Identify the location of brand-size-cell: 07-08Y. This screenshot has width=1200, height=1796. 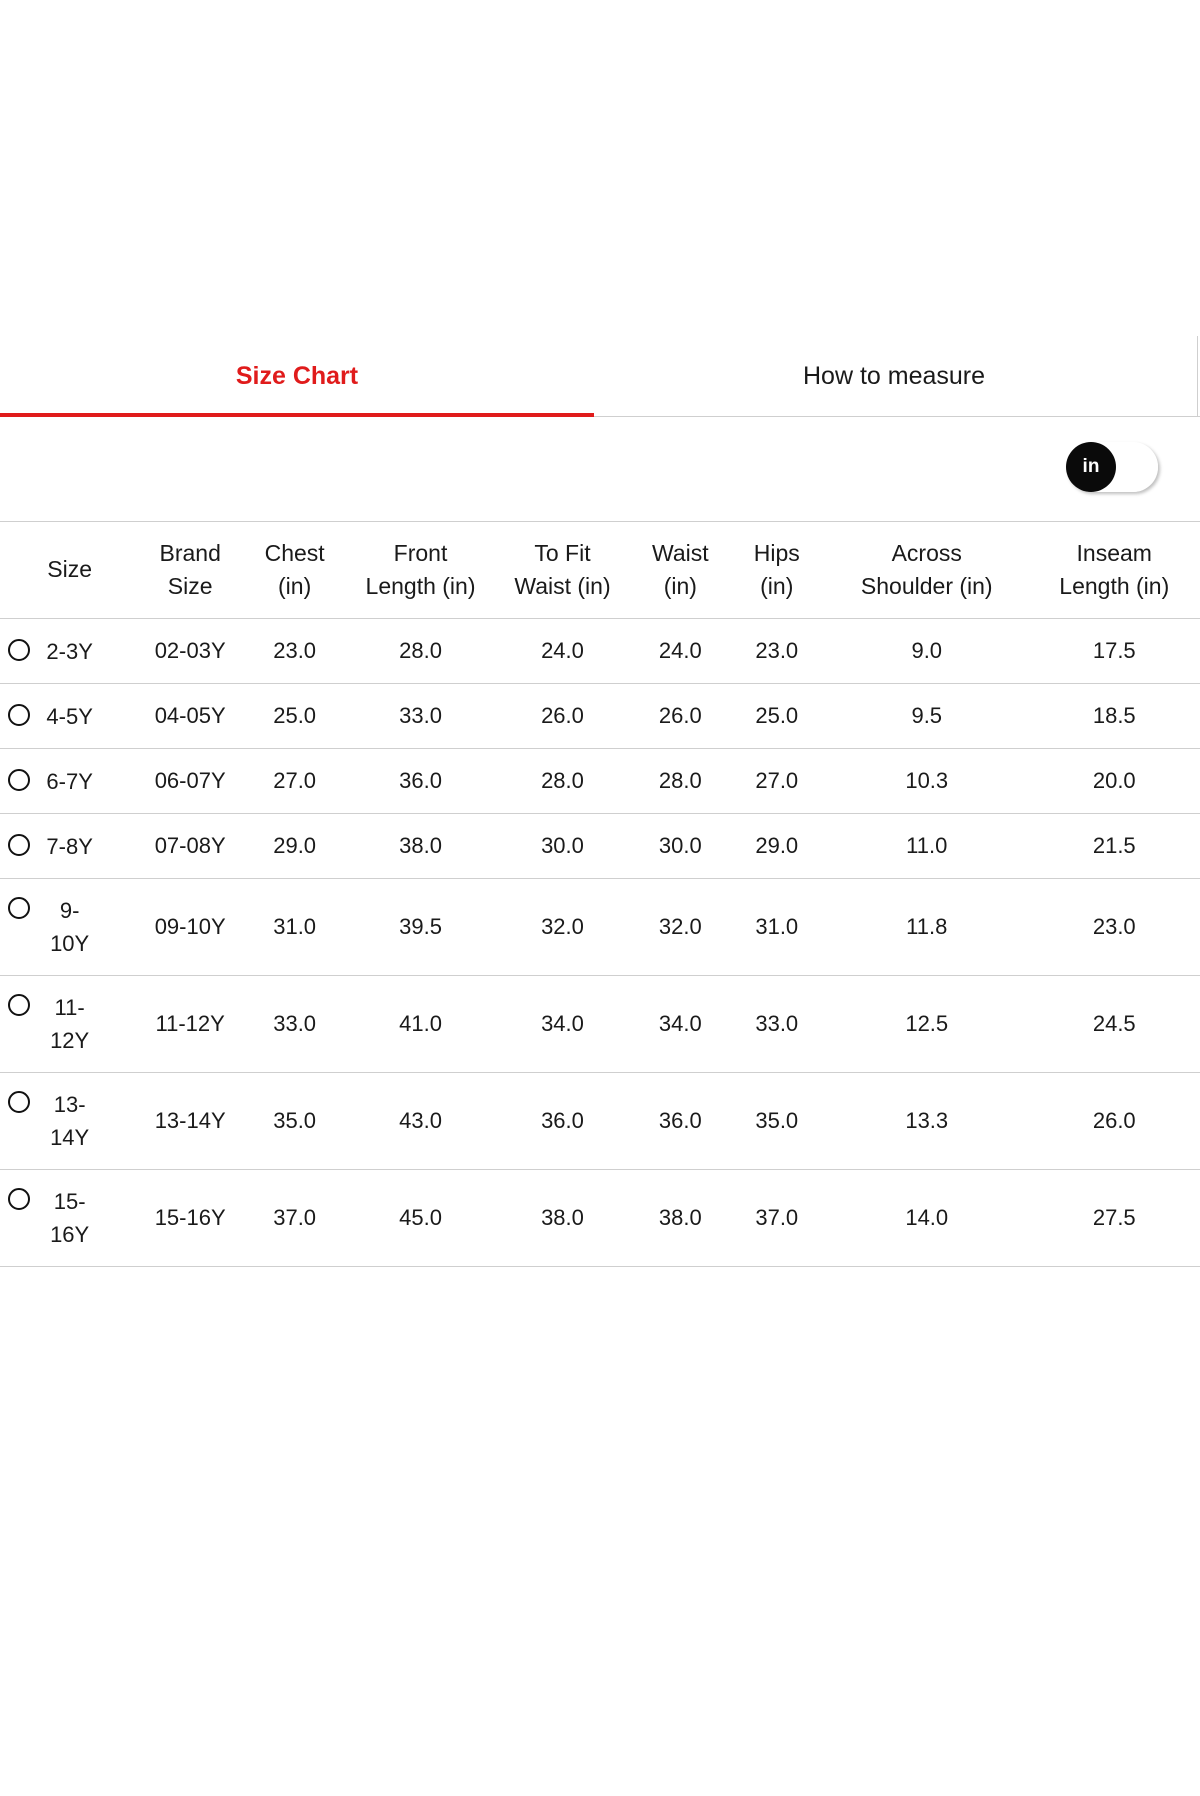
(190, 846).